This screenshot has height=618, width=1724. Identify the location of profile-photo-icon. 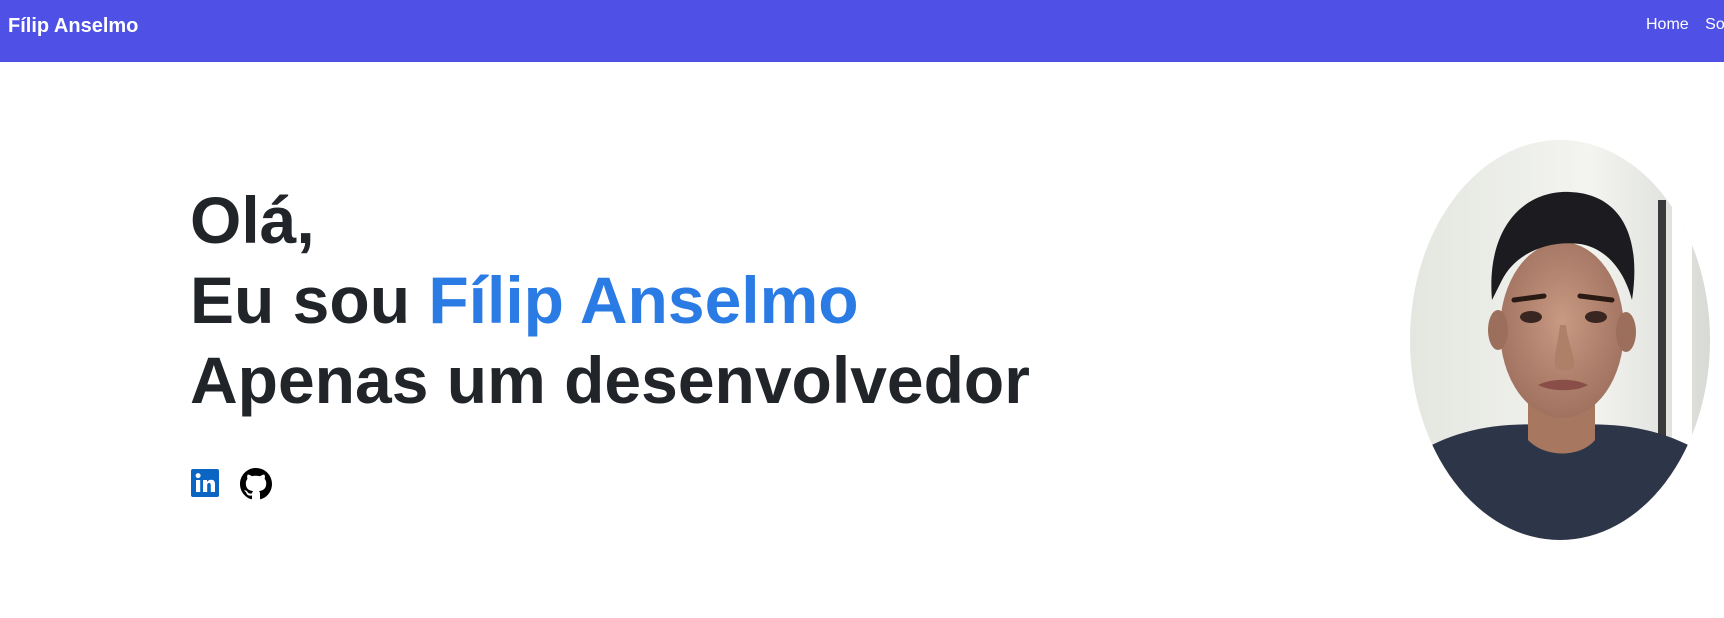
(1560, 340).